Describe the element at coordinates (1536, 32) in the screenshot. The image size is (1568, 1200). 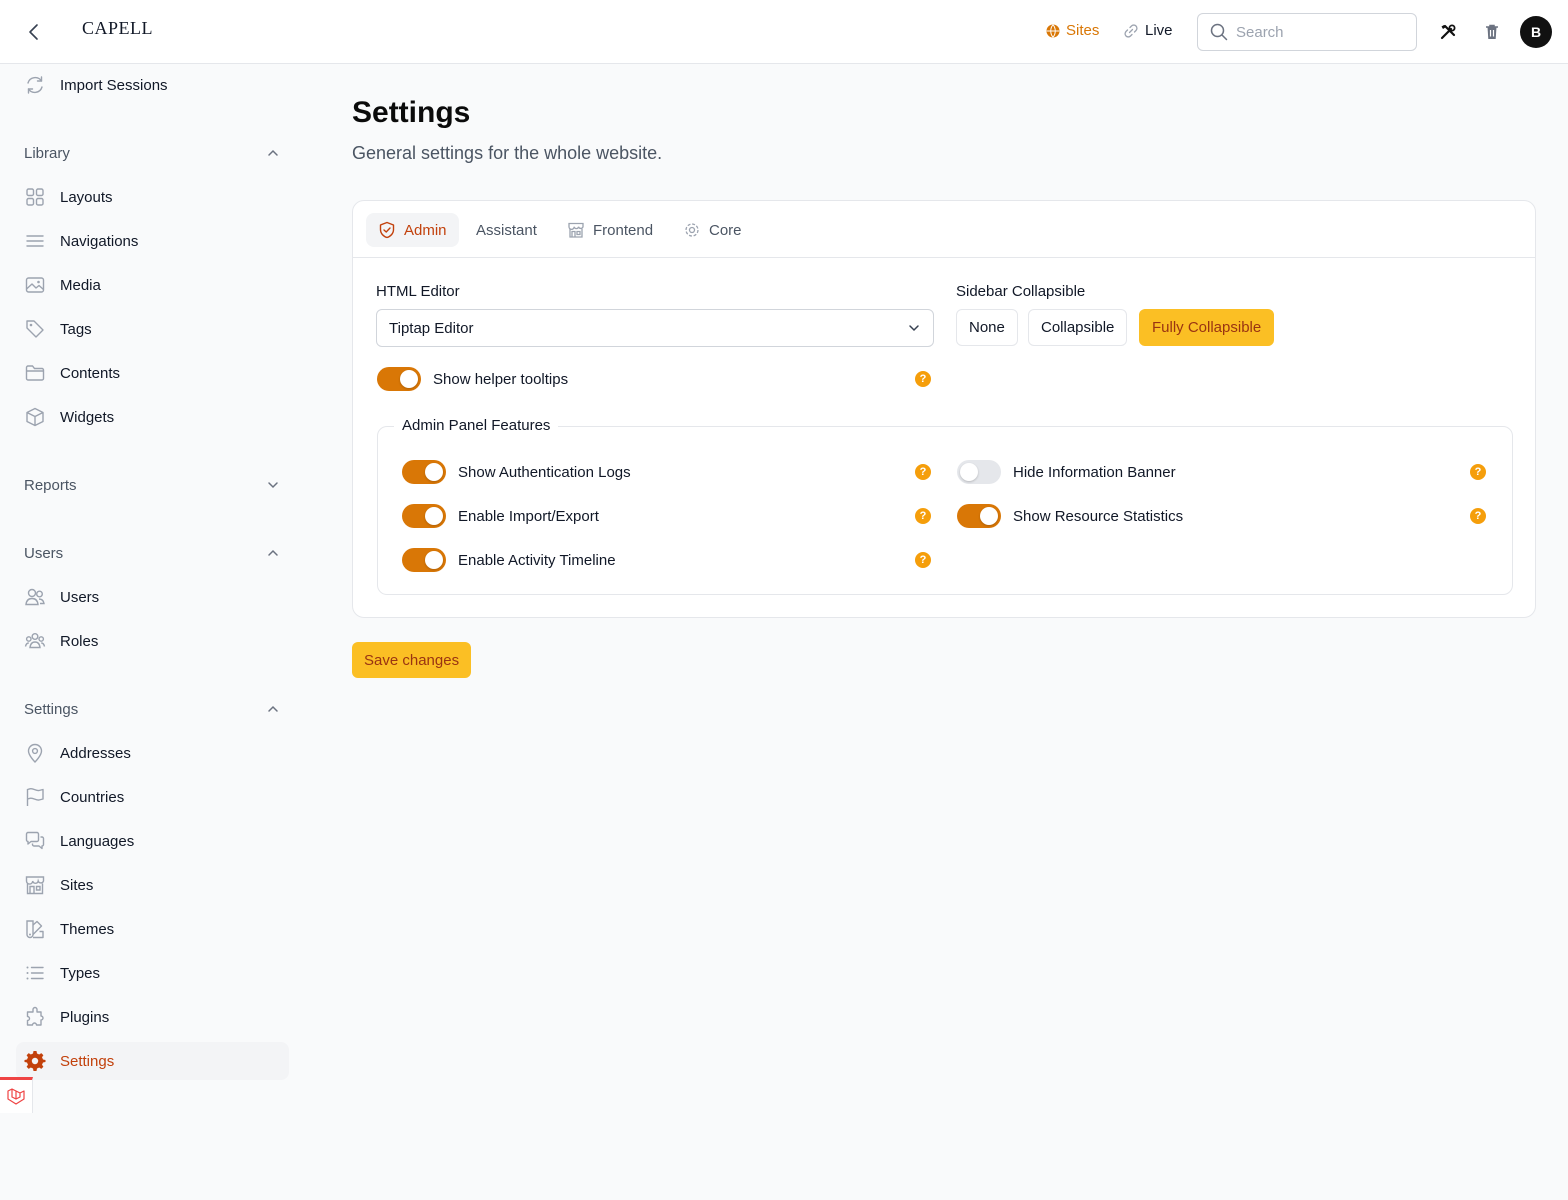
I see `user-avatar: B` at that location.